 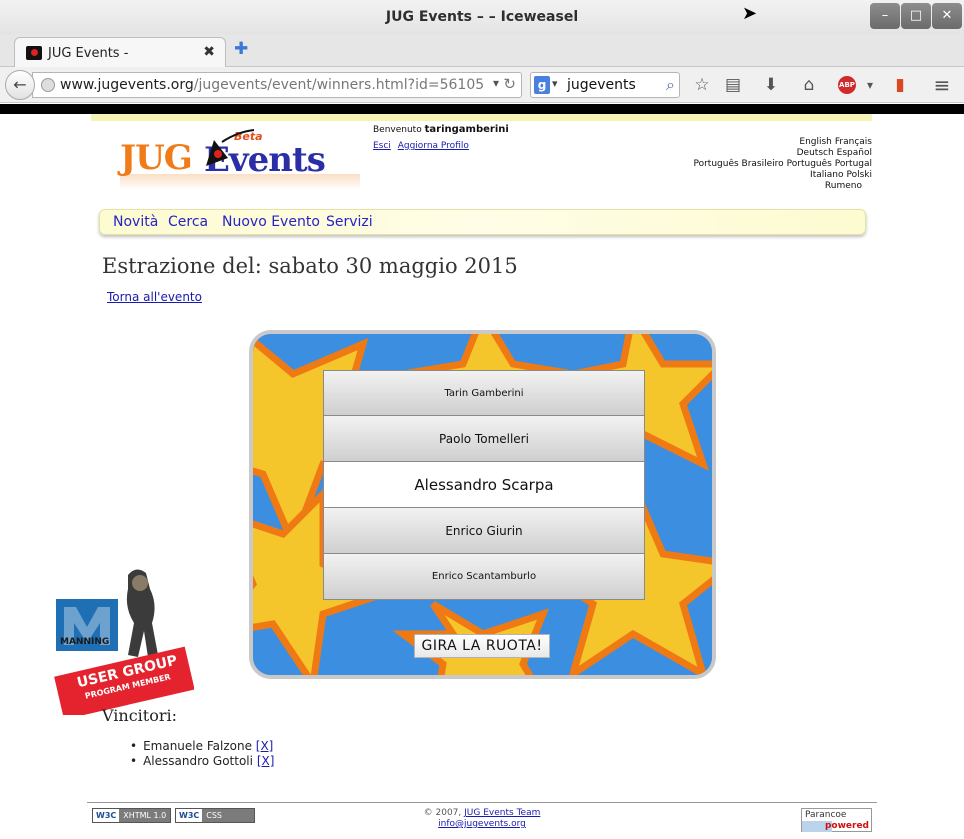 I want to click on menu-item-servizi: Servizi, so click(x=349, y=222).